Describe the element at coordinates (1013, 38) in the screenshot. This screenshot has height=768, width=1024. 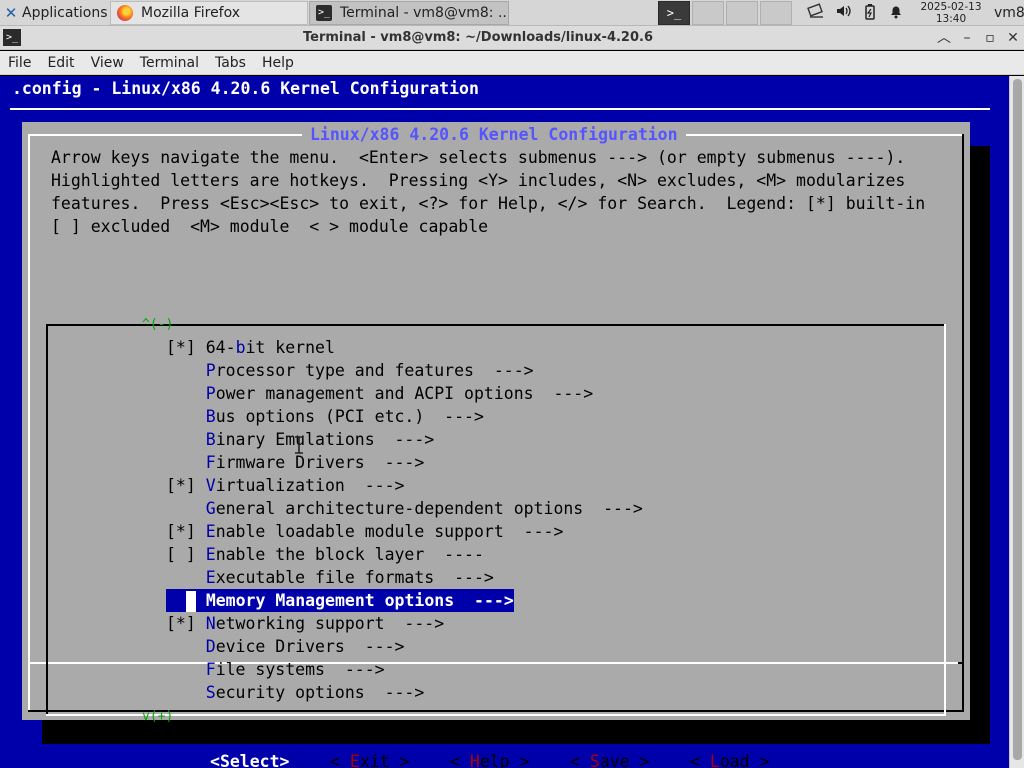
I see `close-button: ✕` at that location.